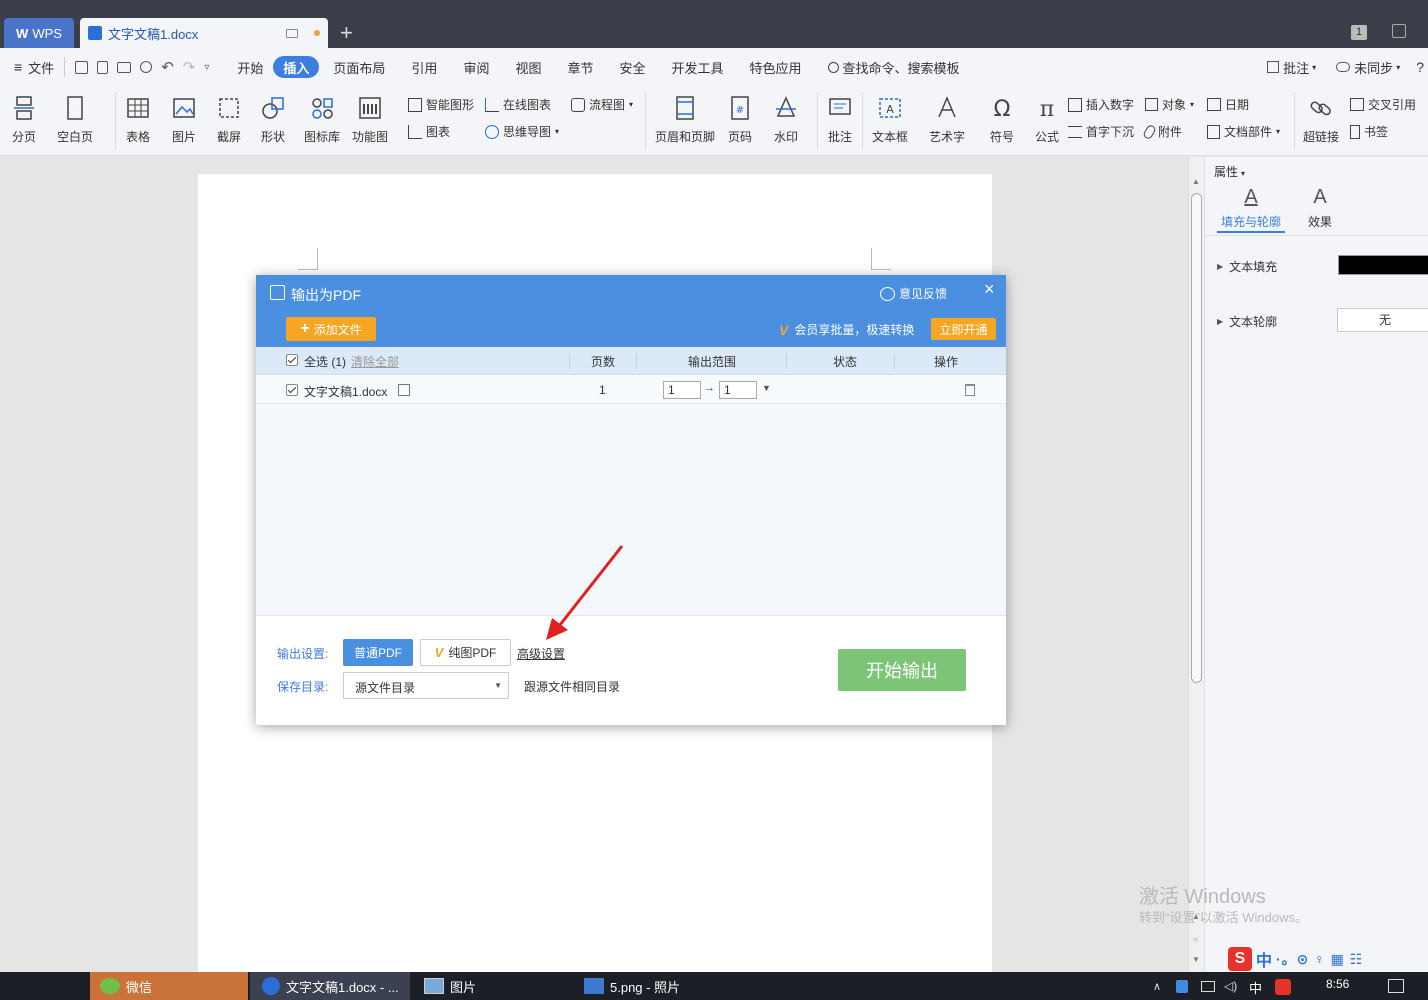  Describe the element at coordinates (970, 390) in the screenshot. I see `delete-icon` at that location.